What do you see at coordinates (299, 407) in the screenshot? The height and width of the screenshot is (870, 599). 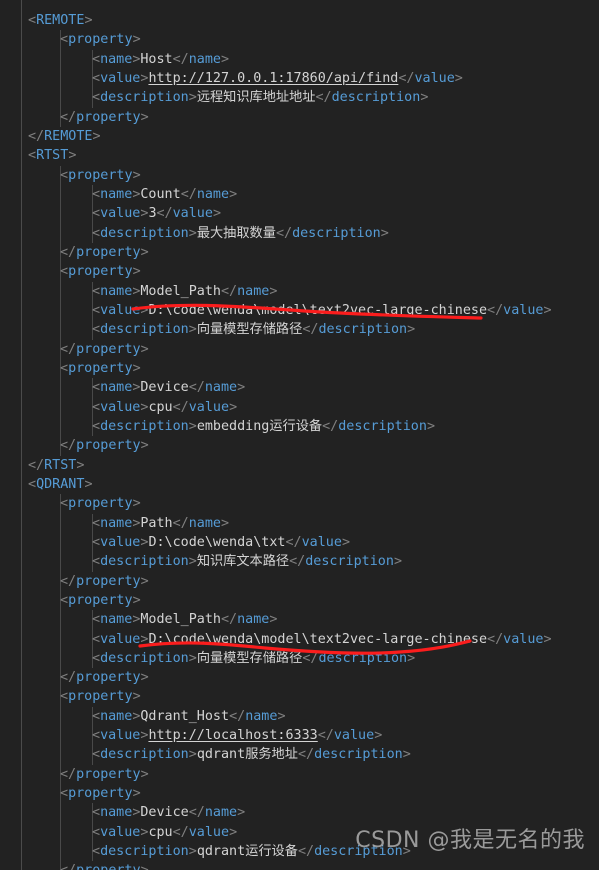 I see `code-line: <value>cpu</value>` at bounding box center [299, 407].